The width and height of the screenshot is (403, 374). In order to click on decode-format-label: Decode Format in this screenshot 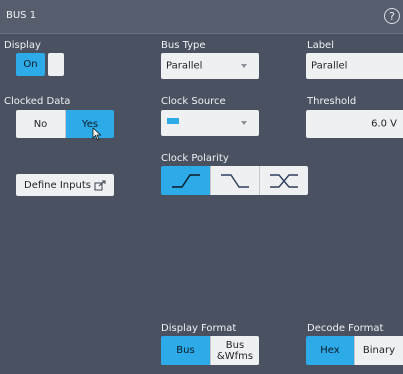, I will do `click(345, 328)`.